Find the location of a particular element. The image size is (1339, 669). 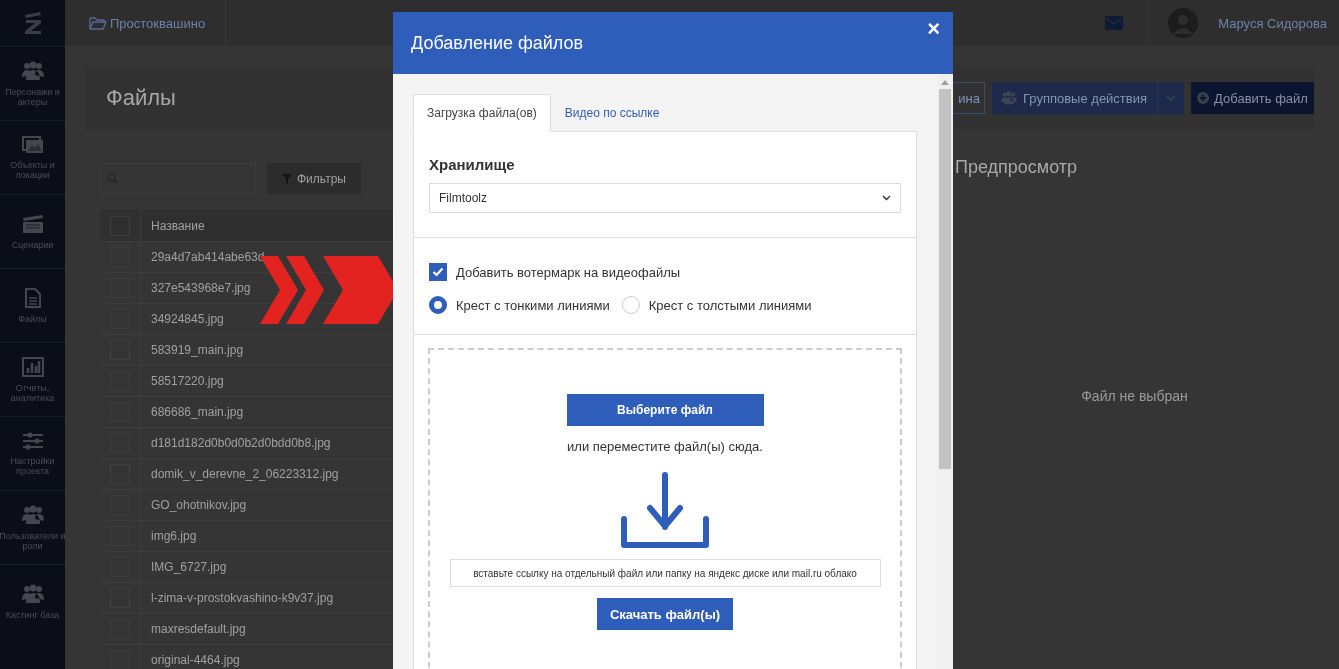

download-files-button: Скачать файл(ы) is located at coordinates (665, 614).